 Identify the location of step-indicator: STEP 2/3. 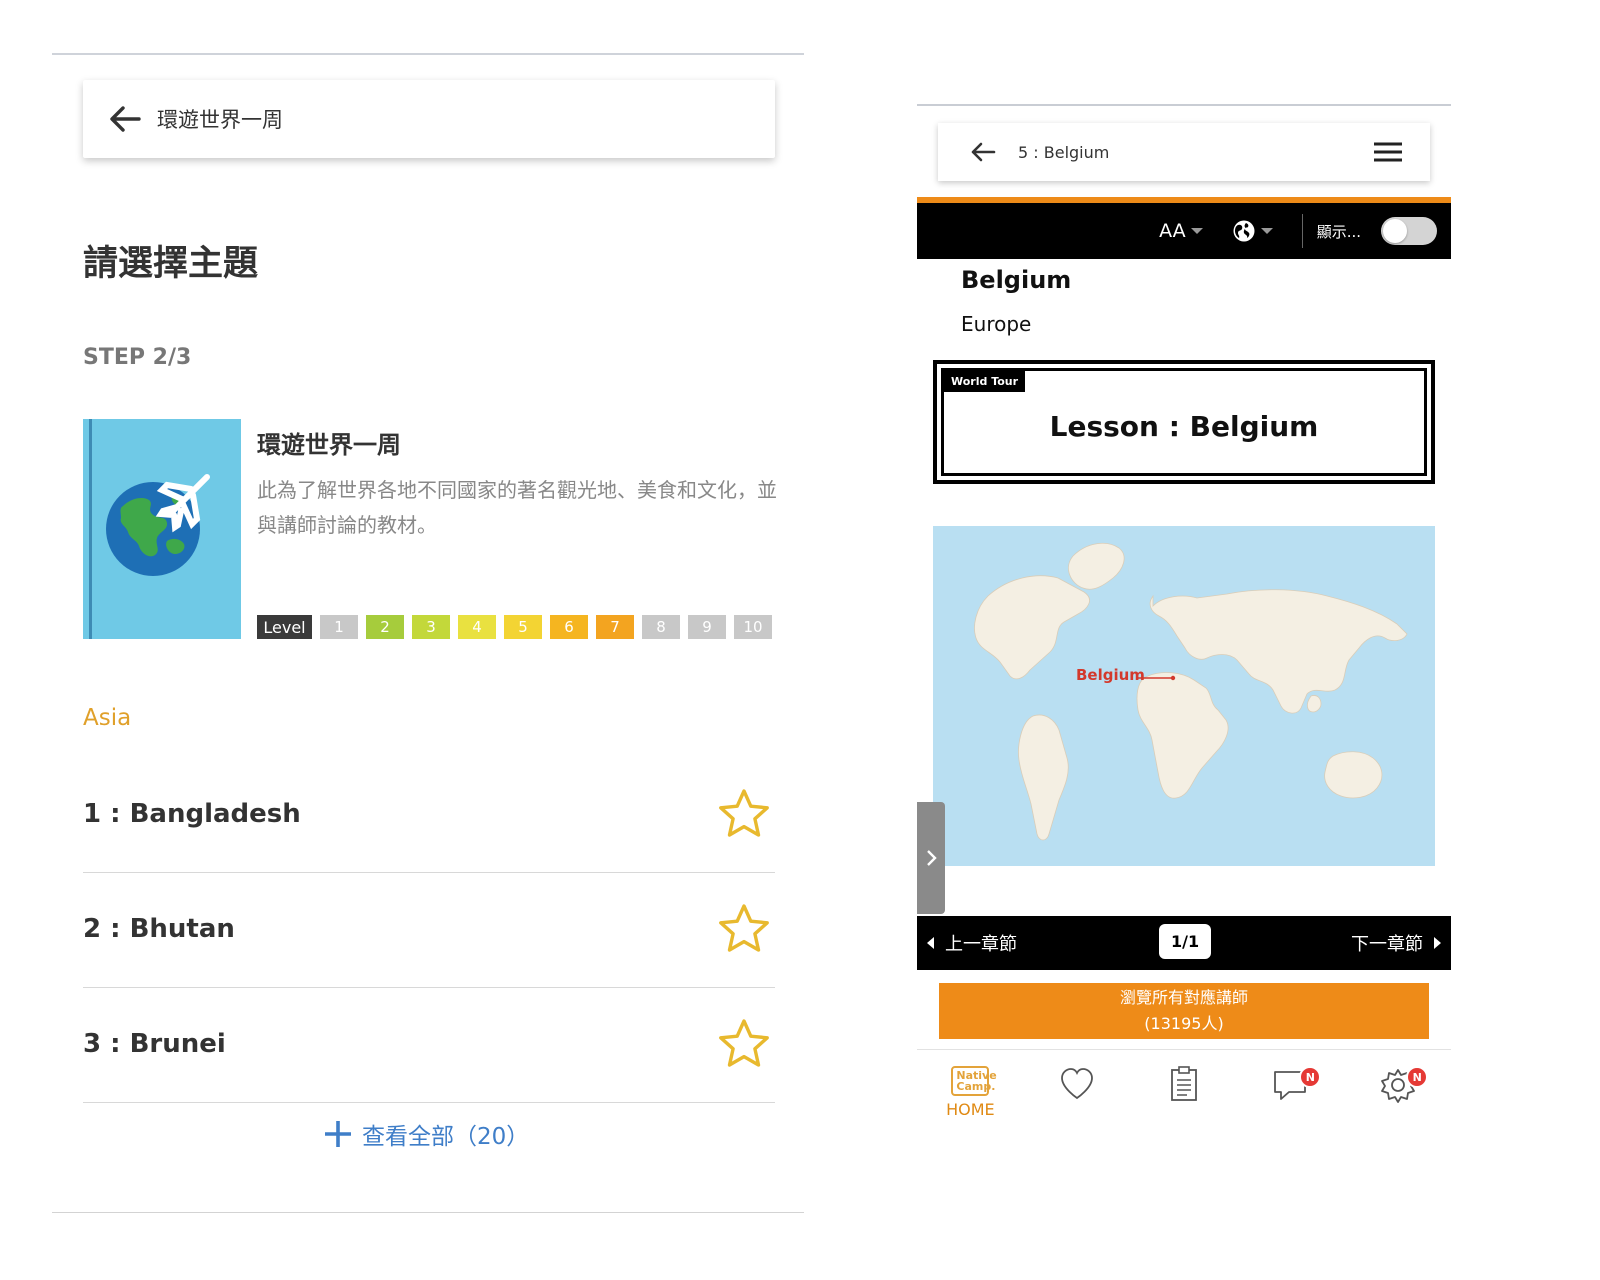
(137, 357).